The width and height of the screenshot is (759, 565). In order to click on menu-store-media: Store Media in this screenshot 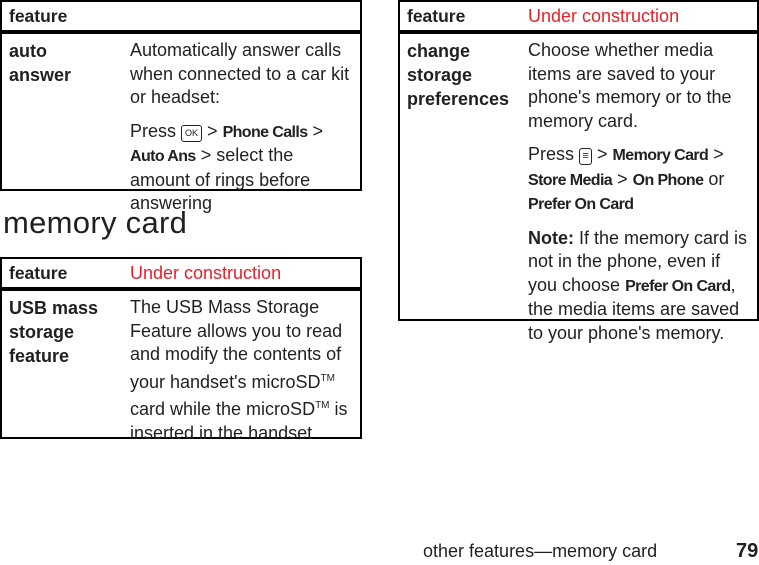, I will do `click(570, 180)`.